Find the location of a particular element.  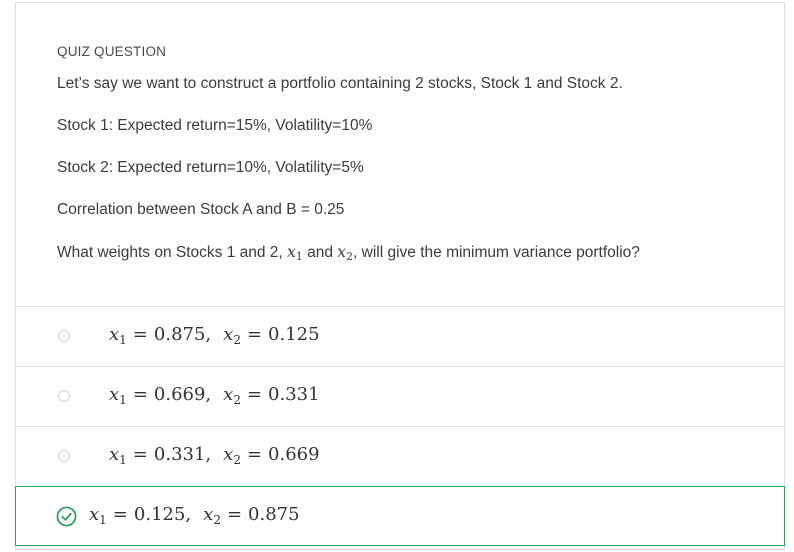

option-4-x2-value: 0.875 is located at coordinates (274, 514).